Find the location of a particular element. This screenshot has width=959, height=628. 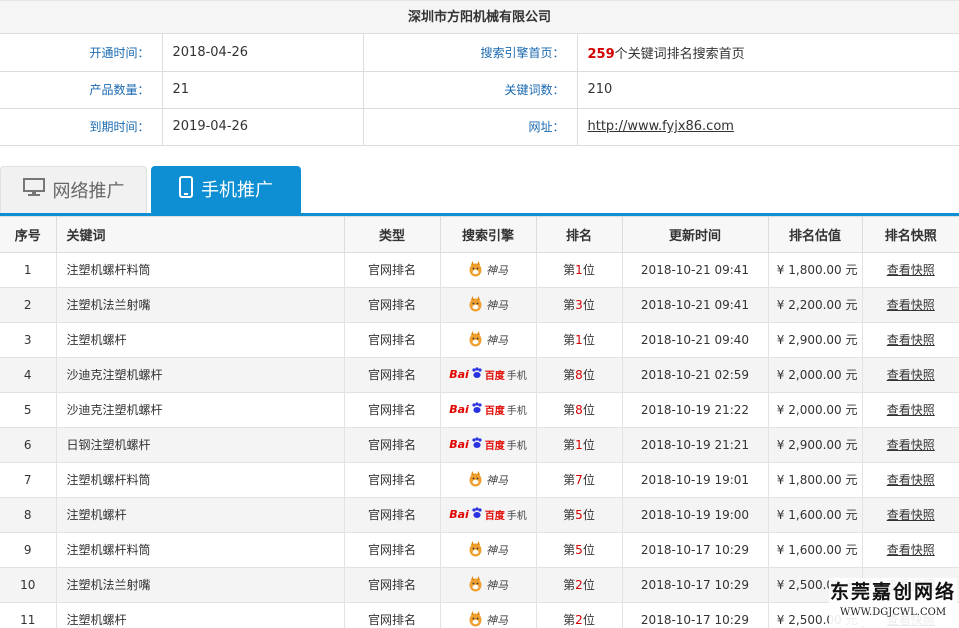

rank-text: 第3位 is located at coordinates (579, 305).